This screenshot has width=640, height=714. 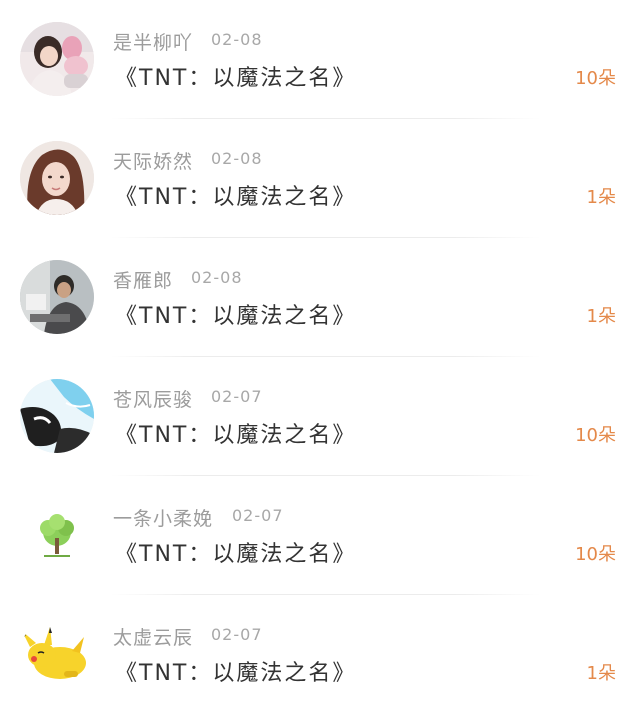 What do you see at coordinates (143, 279) in the screenshot?
I see `user-name: 香雁郎` at bounding box center [143, 279].